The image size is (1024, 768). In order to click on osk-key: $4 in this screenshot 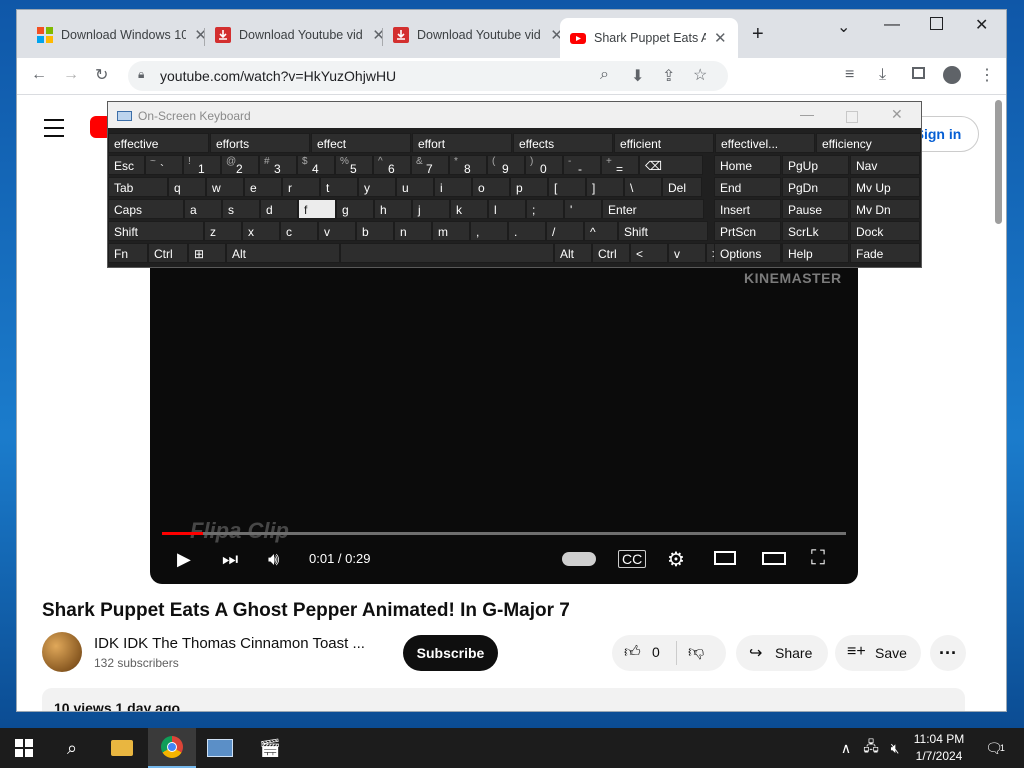, I will do `click(316, 165)`.